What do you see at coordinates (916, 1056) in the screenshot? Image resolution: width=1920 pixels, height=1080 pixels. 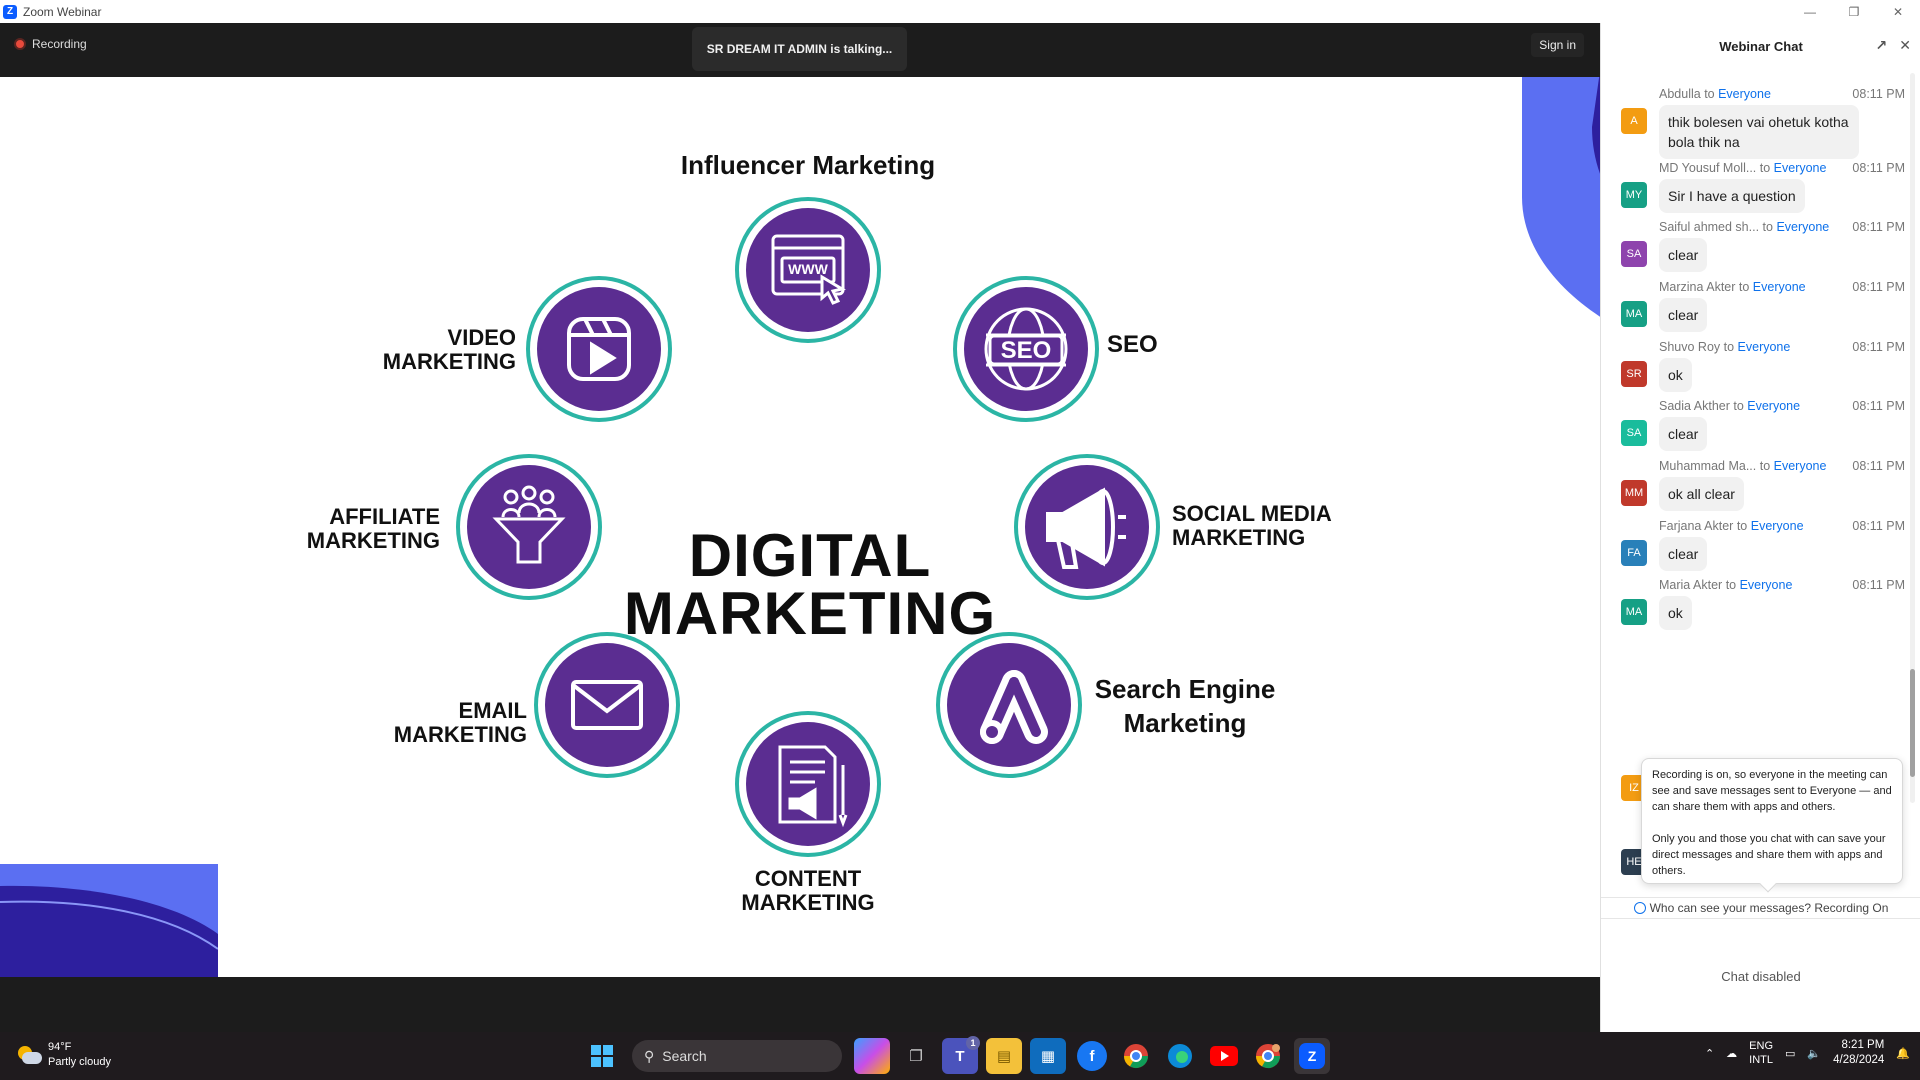 I see `task-view-icon: ❐` at bounding box center [916, 1056].